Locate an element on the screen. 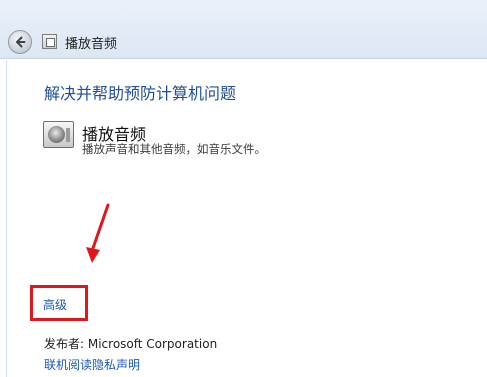 This screenshot has width=487, height=377. speaker-cone is located at coordinates (56, 134).